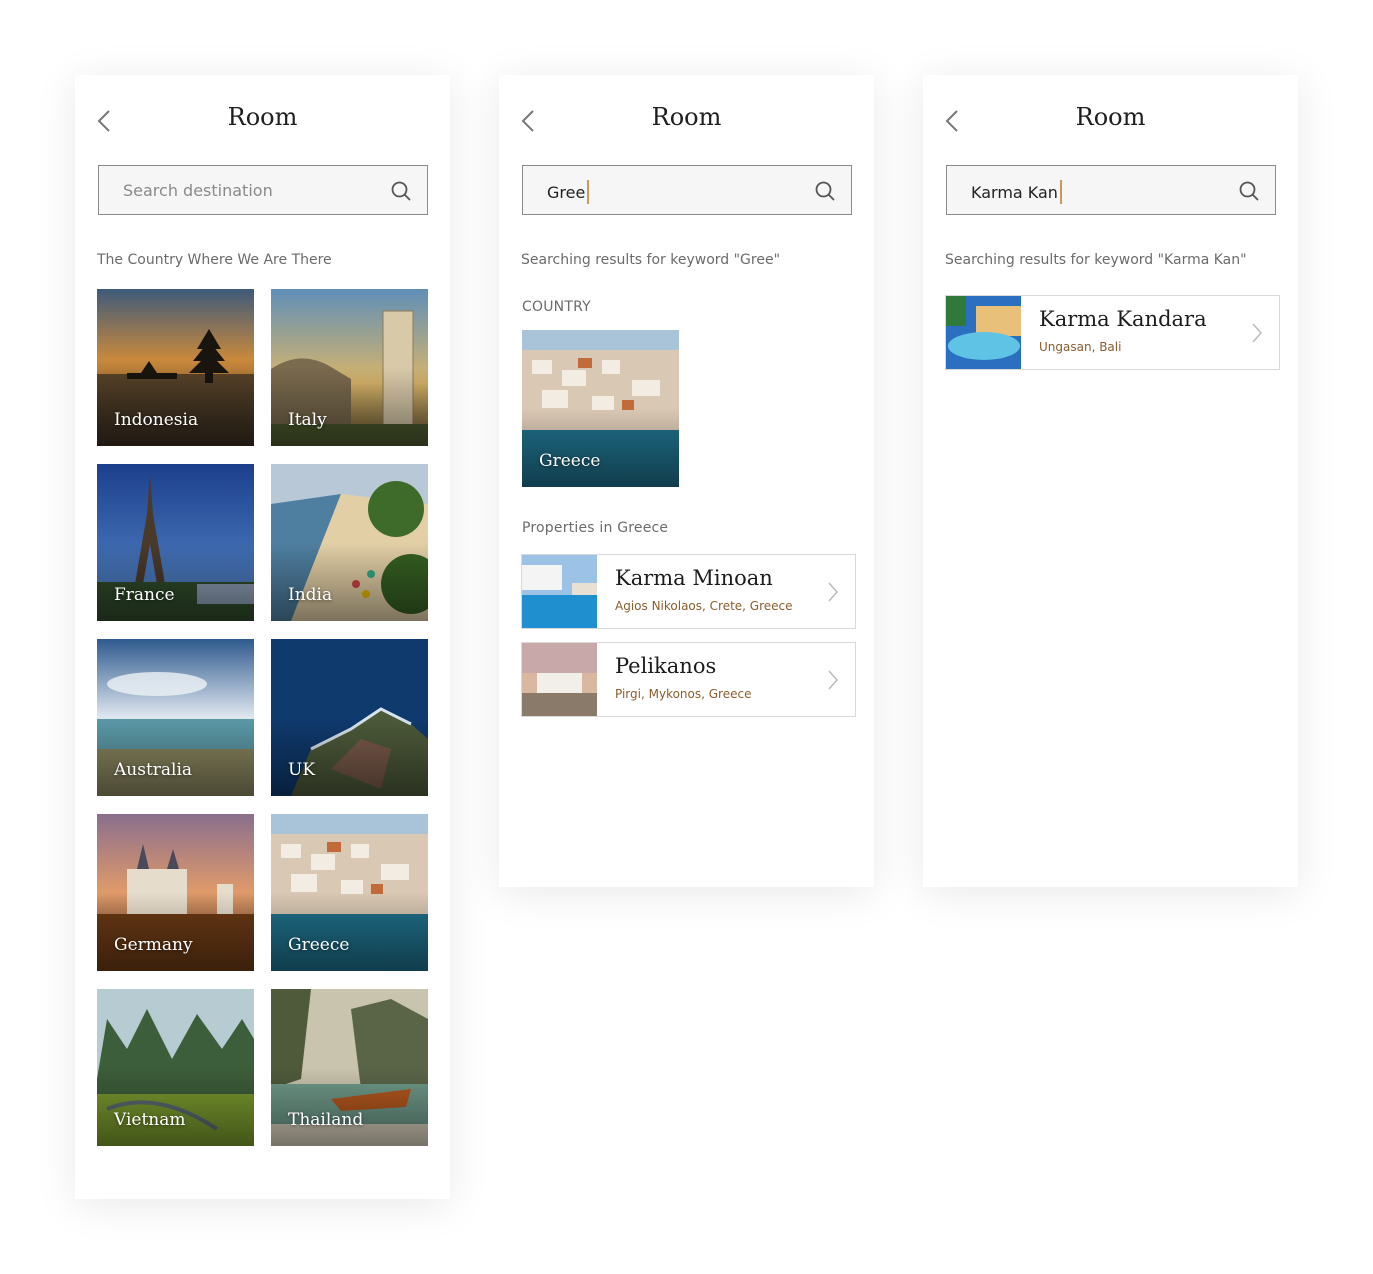 This screenshot has height=1274, width=1373. I want to click on property-card-pelikanos: Pelikanos Pirgi, Mykonos, Greece, so click(688, 679).